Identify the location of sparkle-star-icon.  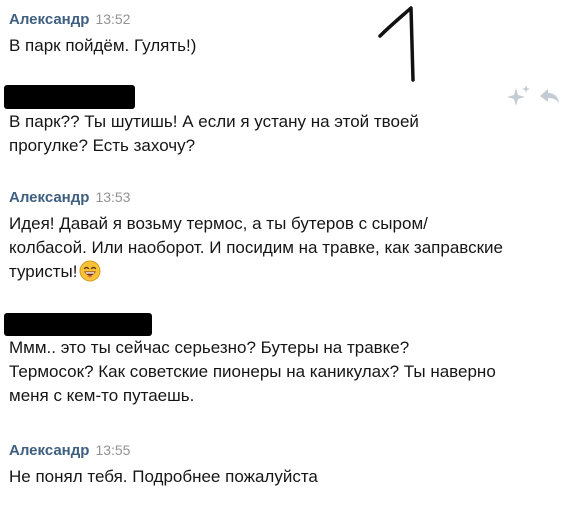
(518, 95).